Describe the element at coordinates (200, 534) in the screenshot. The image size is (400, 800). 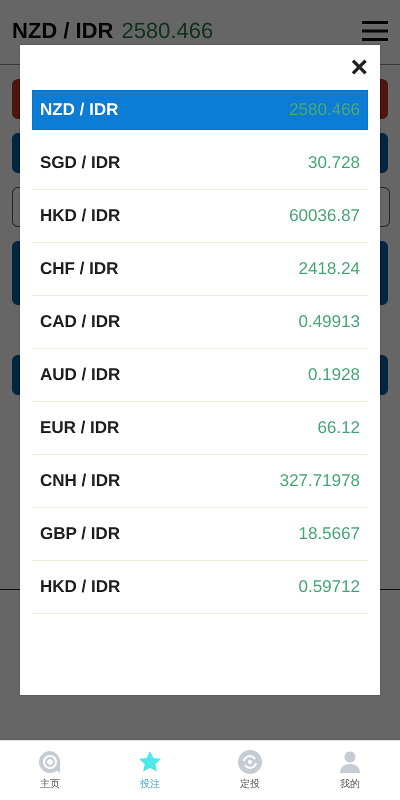
I see `rate-list-item: GBP / IDR 18.5667` at that location.